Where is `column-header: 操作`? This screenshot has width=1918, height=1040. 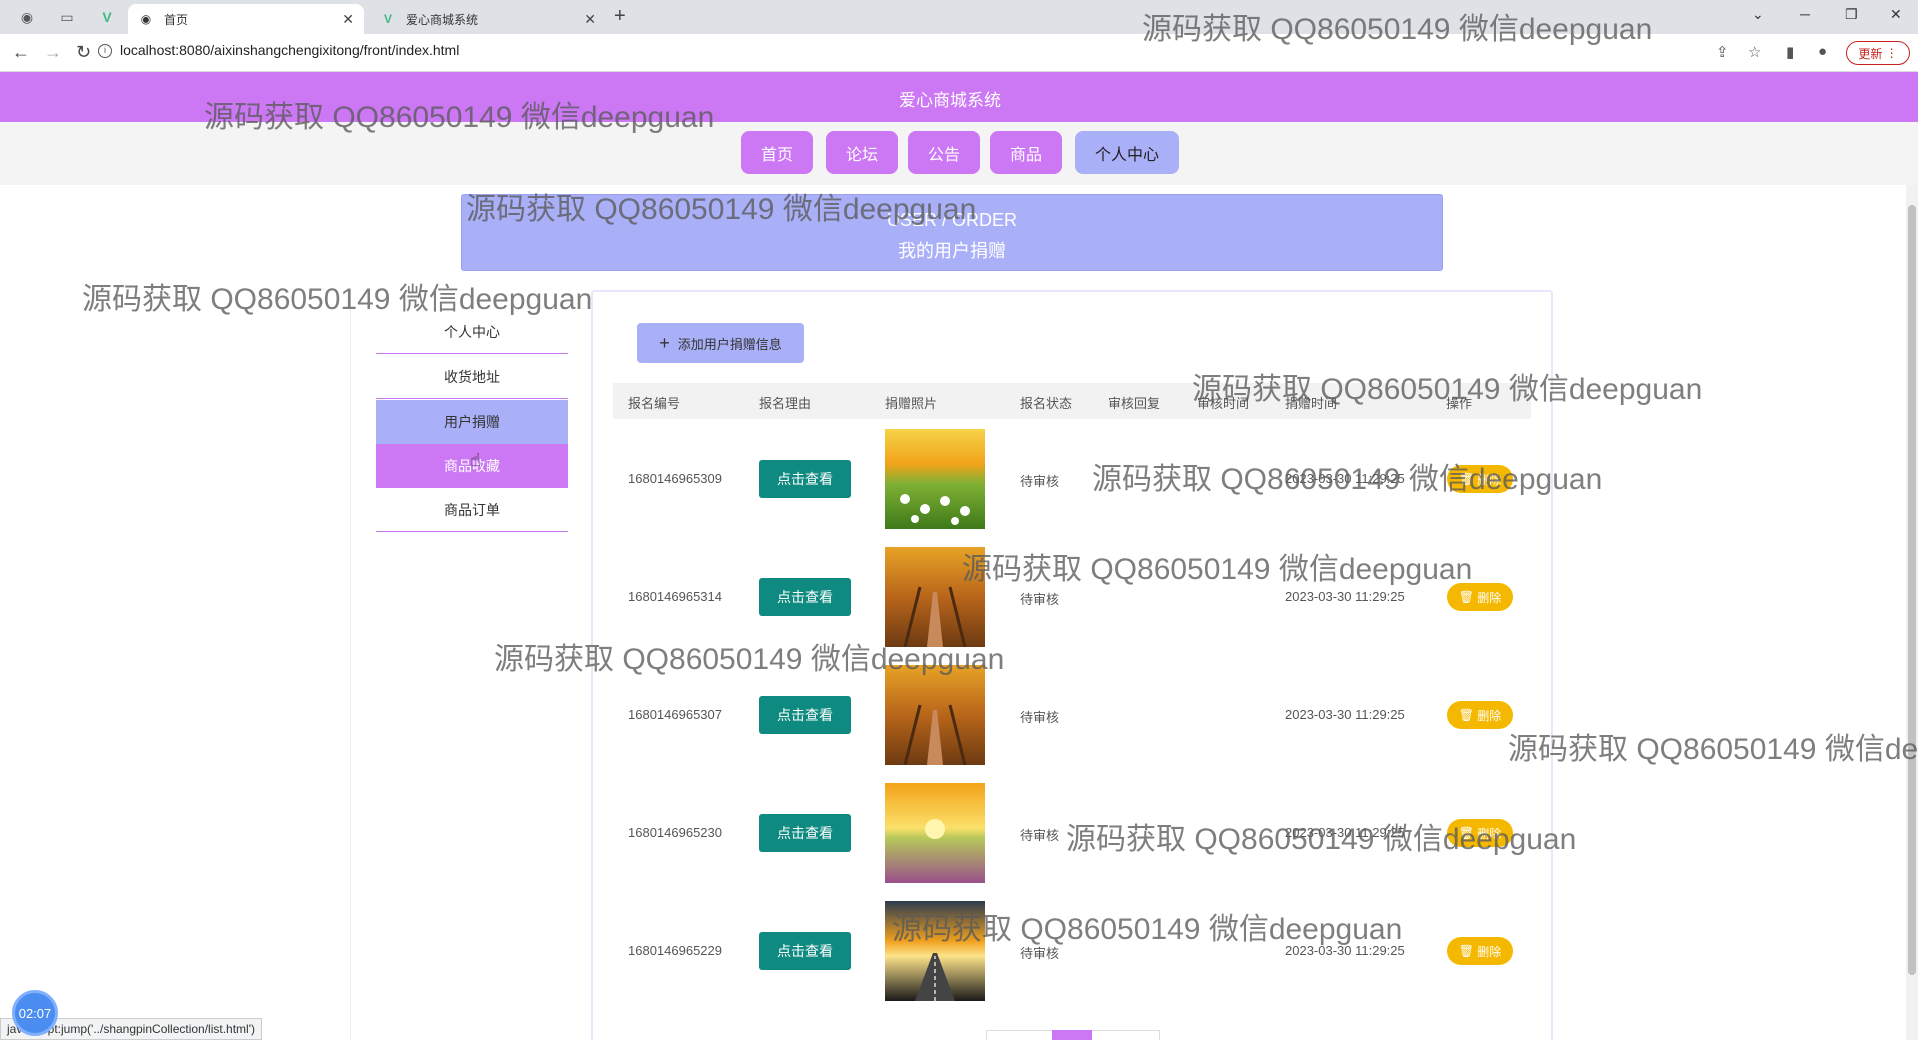
column-header: 操作 is located at coordinates (1459, 403).